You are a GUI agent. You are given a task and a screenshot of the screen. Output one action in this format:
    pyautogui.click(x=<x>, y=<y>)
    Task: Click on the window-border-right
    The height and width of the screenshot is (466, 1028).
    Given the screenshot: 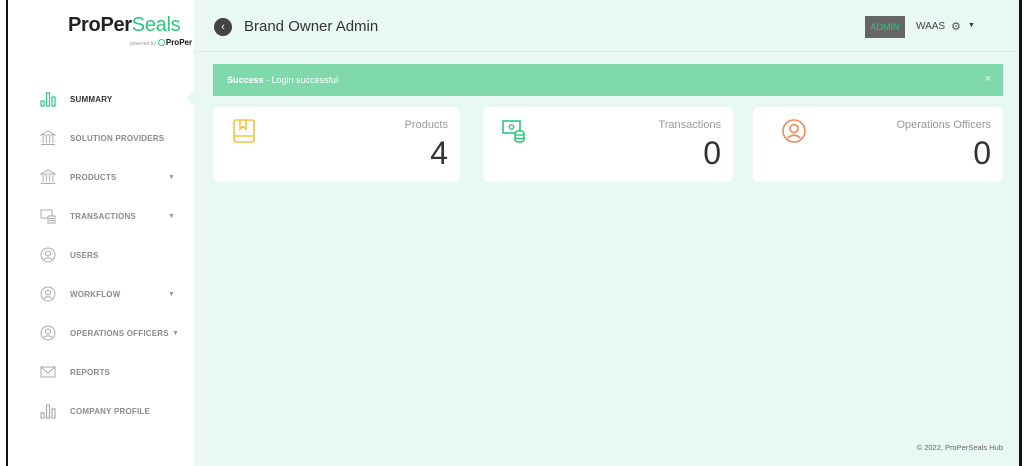 What is the action you would take?
    pyautogui.click(x=1020, y=233)
    